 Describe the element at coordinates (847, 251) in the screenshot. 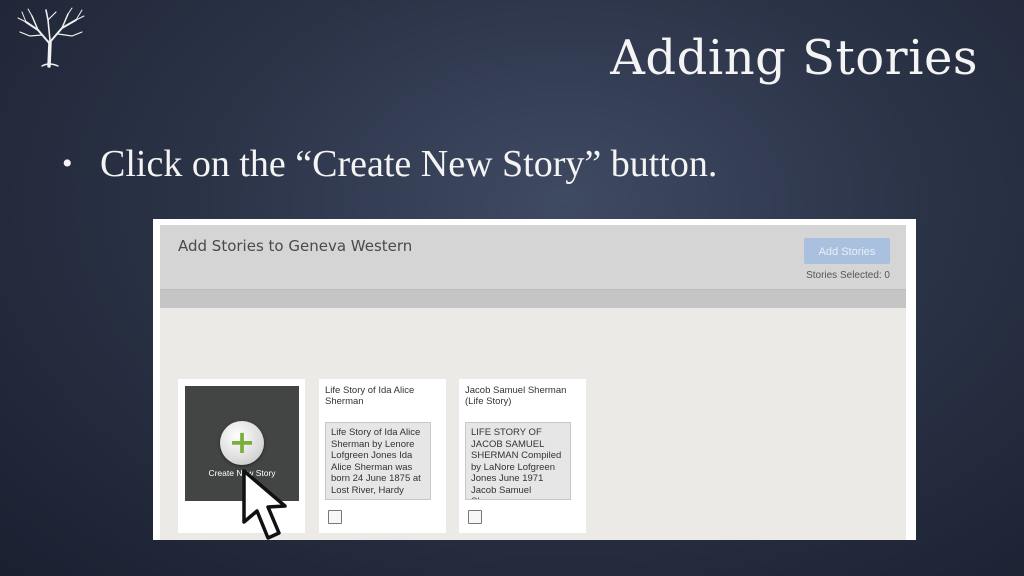

I see `add-stories-button: Add Stories` at that location.